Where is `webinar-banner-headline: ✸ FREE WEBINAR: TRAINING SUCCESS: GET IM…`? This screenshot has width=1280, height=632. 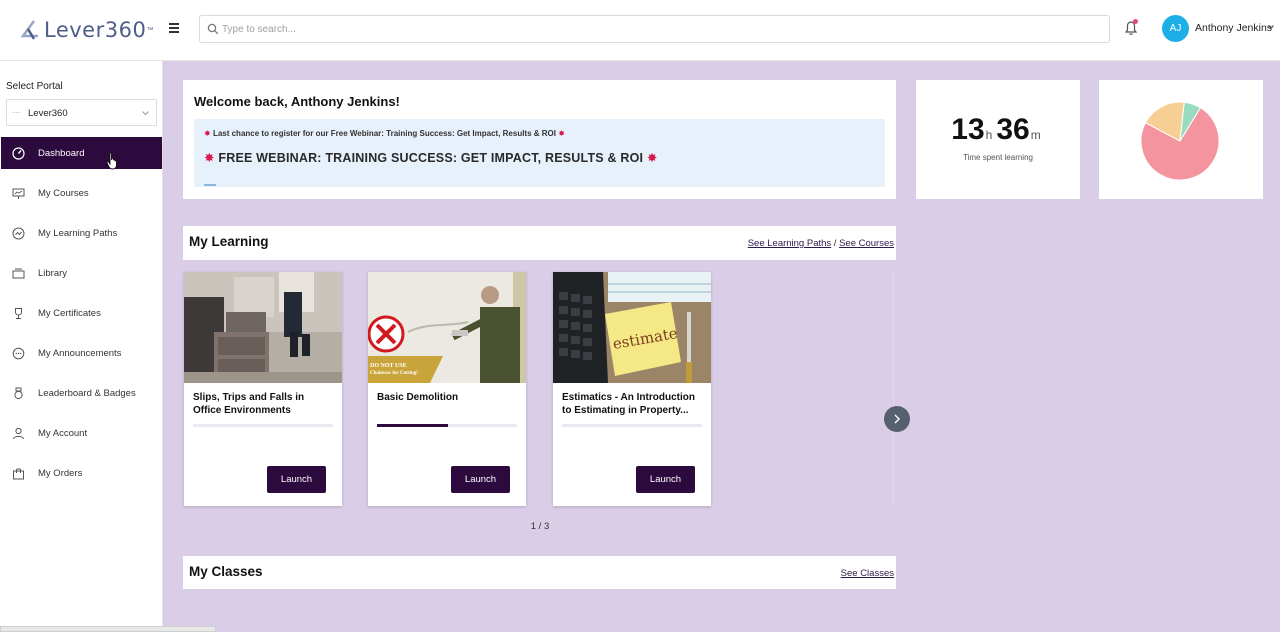
webinar-banner-headline: ✸ FREE WEBINAR: TRAINING SUCCESS: GET IM… is located at coordinates (431, 158).